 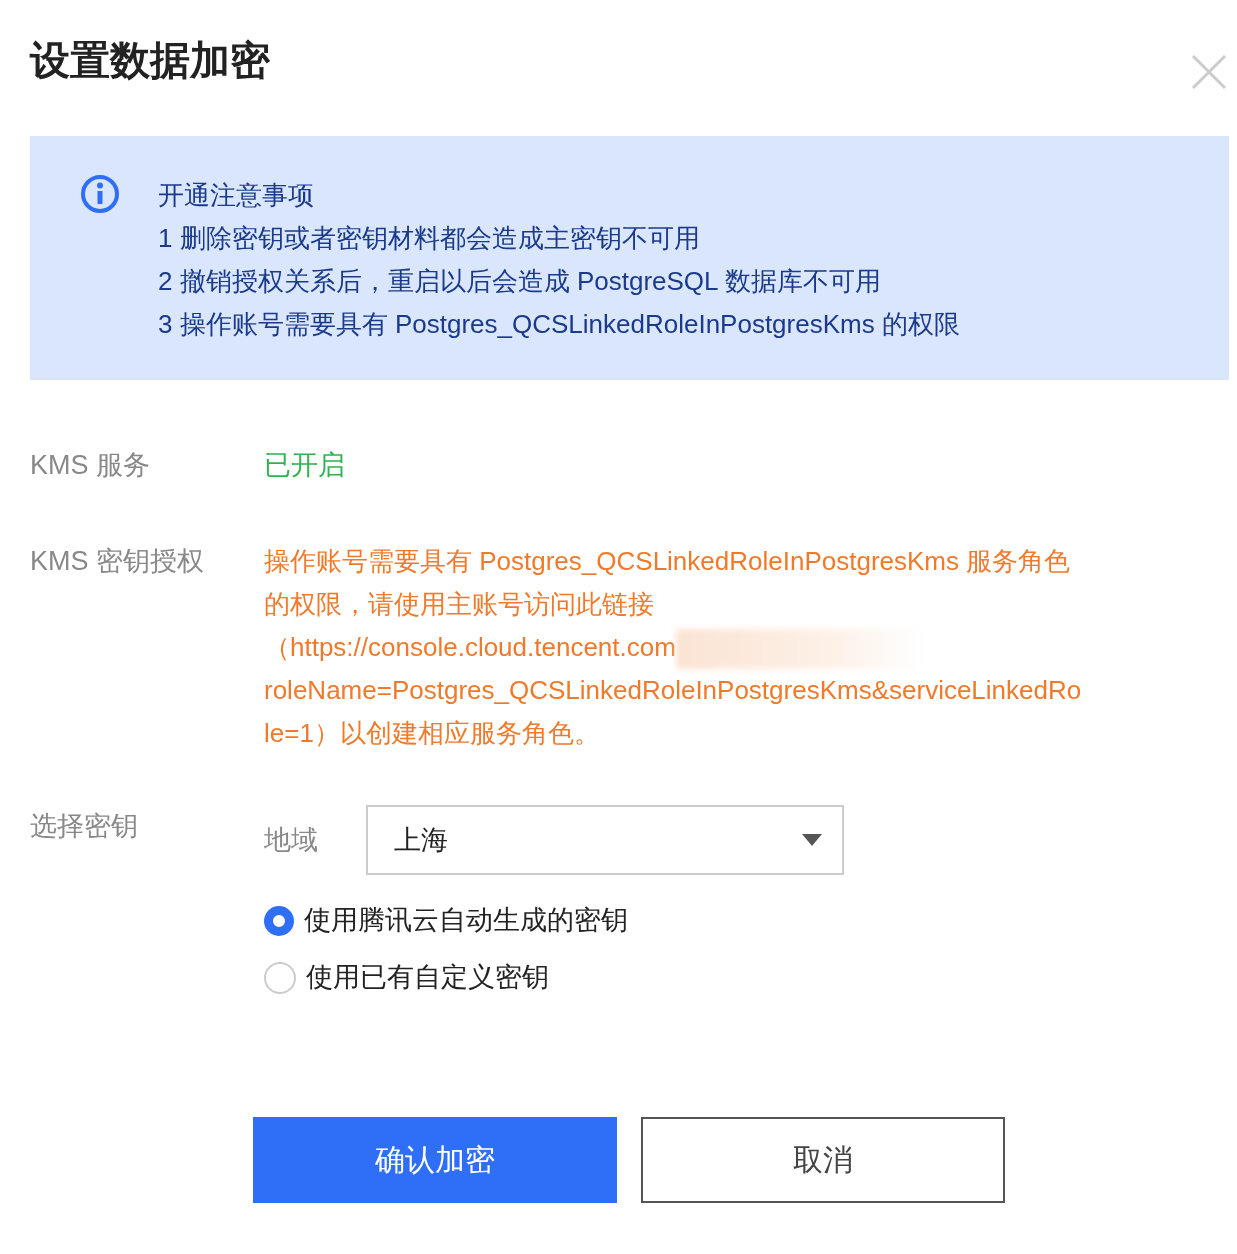 What do you see at coordinates (520, 281) in the screenshot?
I see `notice-item: 2 撤销授权关系后，重启以后会造成 PostgreSQL 数据库不可用` at bounding box center [520, 281].